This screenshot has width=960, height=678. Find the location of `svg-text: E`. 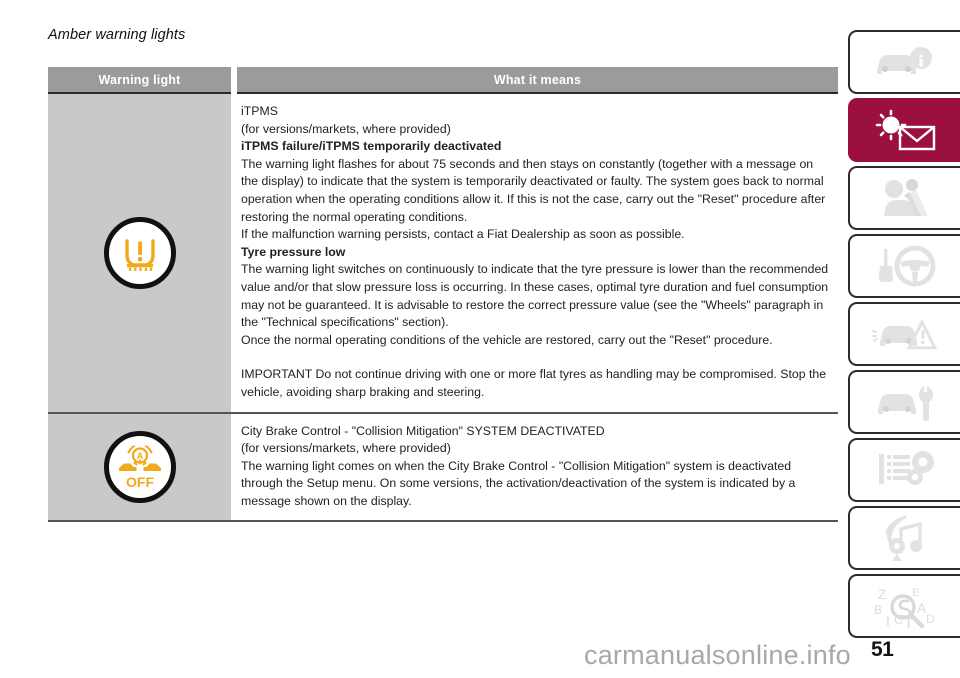

svg-text: E is located at coordinates (915, 593).